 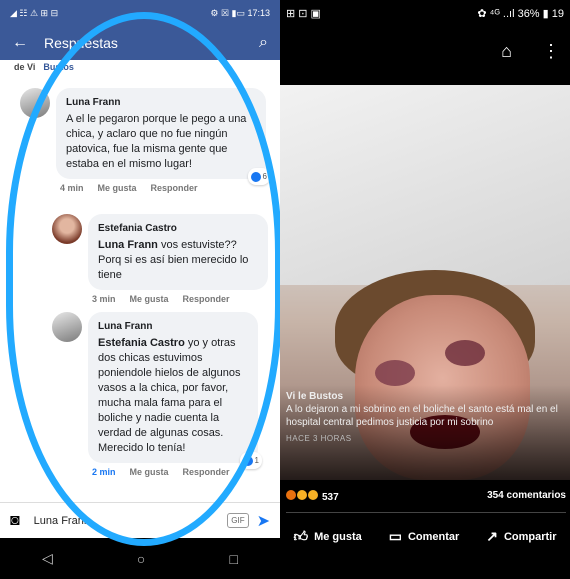 I want to click on app-bar: ← Respuestas ⌕, so click(x=140, y=43).